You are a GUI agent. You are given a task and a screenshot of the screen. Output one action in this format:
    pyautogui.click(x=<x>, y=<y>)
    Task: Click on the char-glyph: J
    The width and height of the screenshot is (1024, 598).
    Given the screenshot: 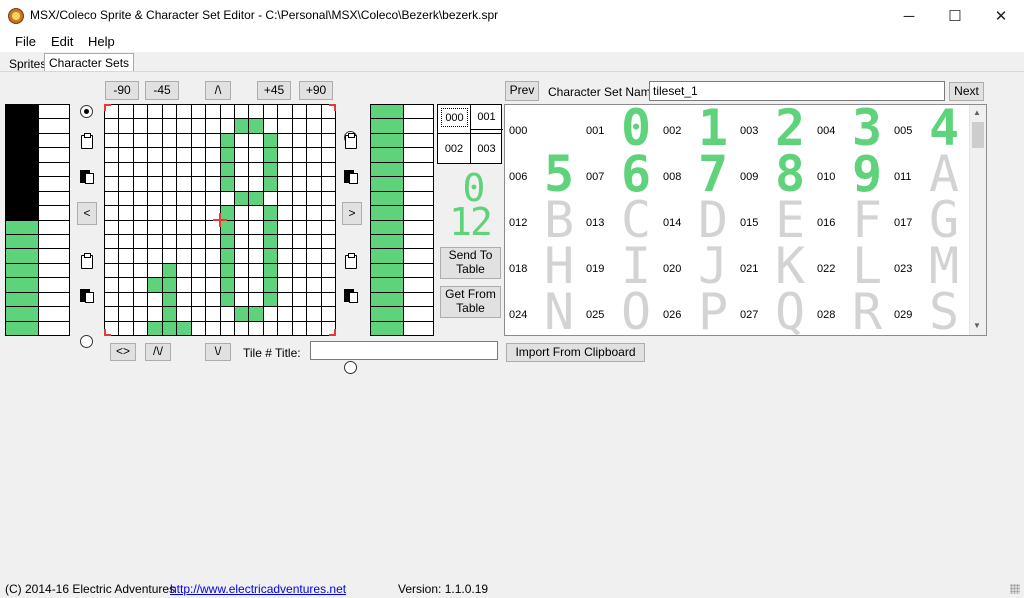 What is the action you would take?
    pyautogui.click(x=713, y=266)
    